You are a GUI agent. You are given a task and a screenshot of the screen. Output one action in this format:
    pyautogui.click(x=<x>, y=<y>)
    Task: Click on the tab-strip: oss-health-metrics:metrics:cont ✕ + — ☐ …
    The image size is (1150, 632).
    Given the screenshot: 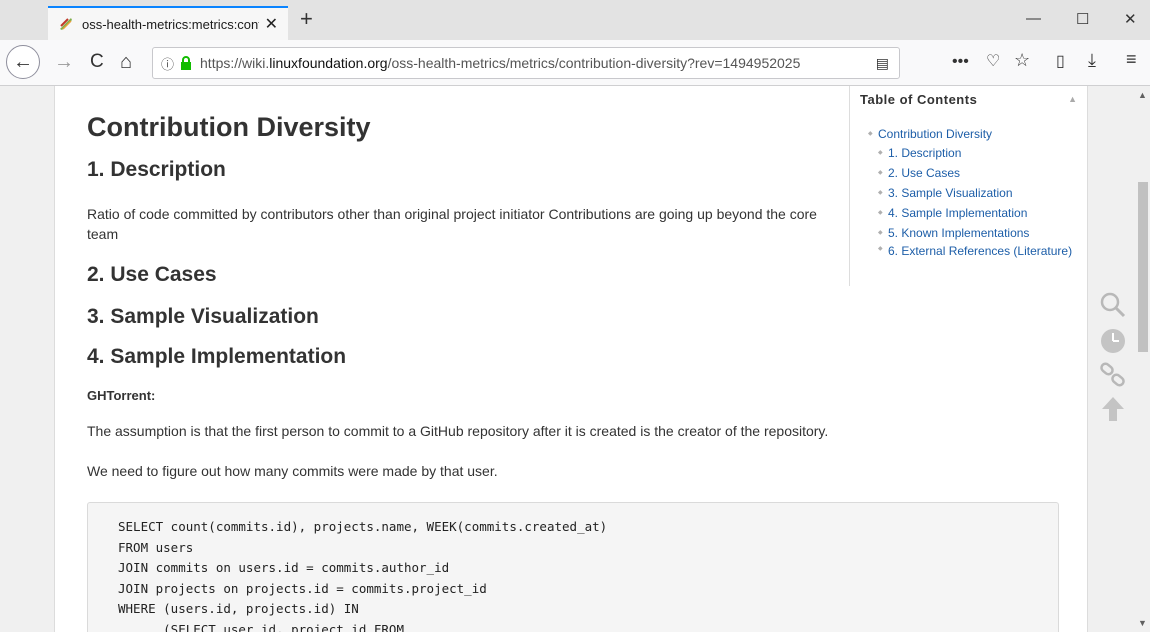 What is the action you would take?
    pyautogui.click(x=575, y=20)
    